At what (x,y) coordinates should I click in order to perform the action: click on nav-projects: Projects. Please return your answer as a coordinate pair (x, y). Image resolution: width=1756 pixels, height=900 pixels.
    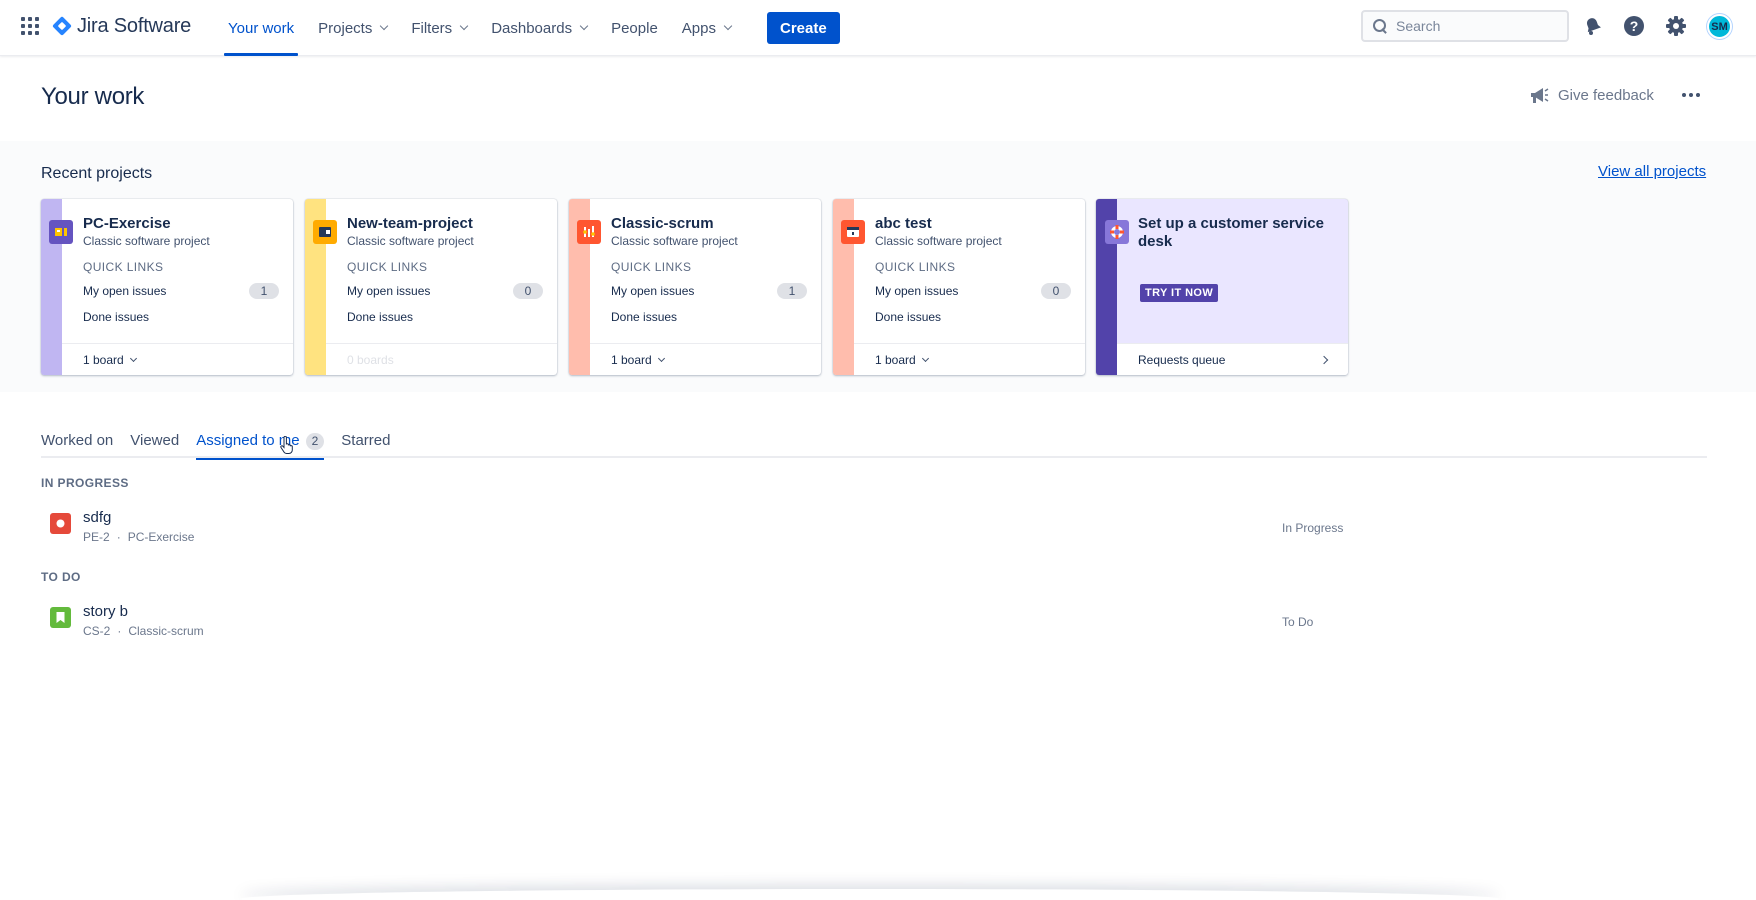
    Looking at the image, I should click on (352, 28).